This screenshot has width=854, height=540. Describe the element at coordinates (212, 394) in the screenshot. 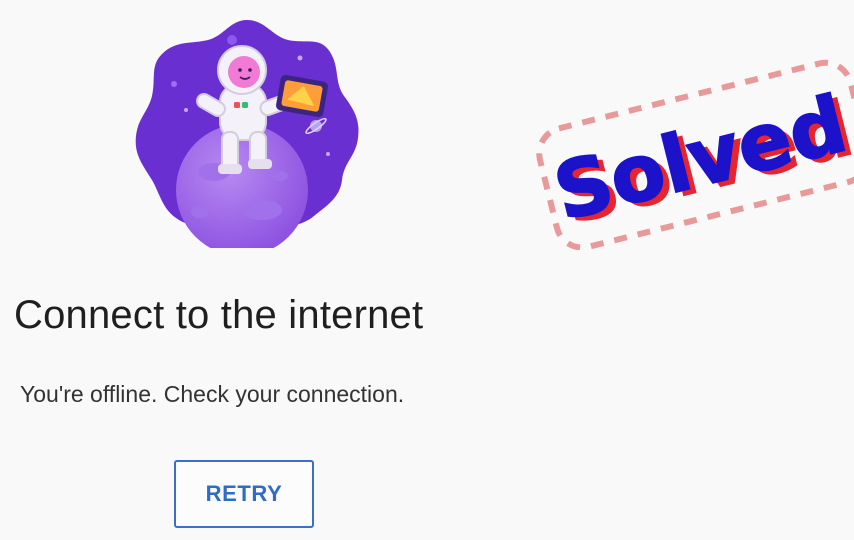

I see `offline-message: You're offline. Check your connection.` at that location.